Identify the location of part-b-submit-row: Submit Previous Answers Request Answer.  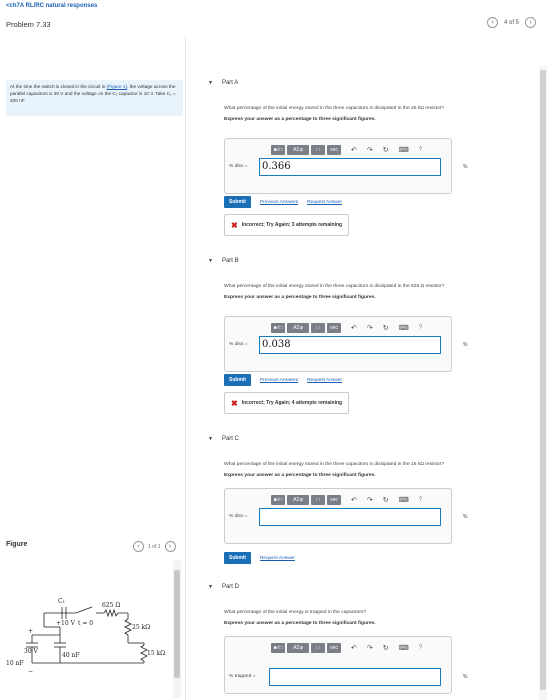
(283, 380).